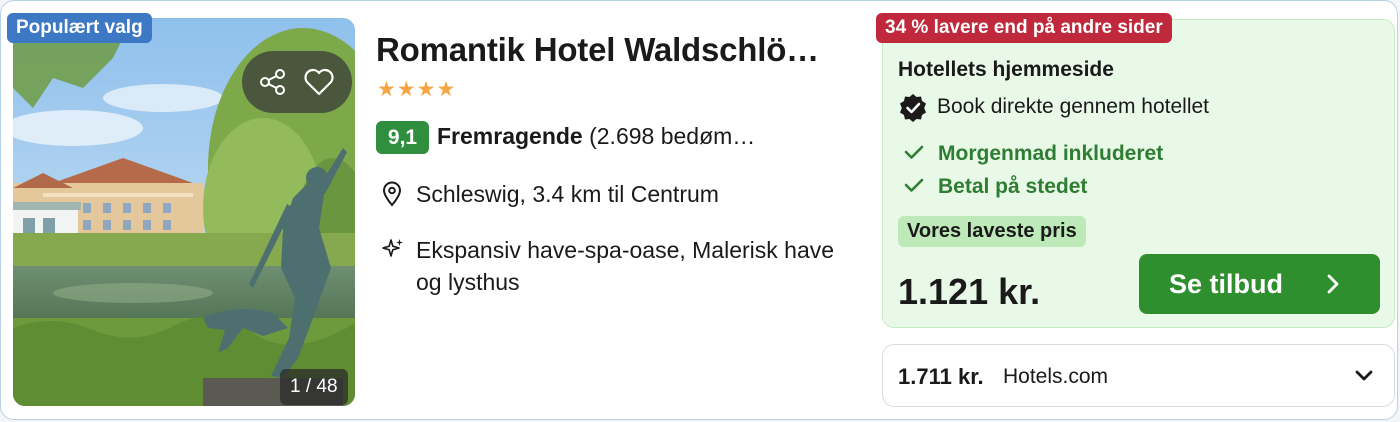 The image size is (1400, 422). What do you see at coordinates (992, 231) in the screenshot?
I see `lowest-price-badge: Vores laveste pris` at bounding box center [992, 231].